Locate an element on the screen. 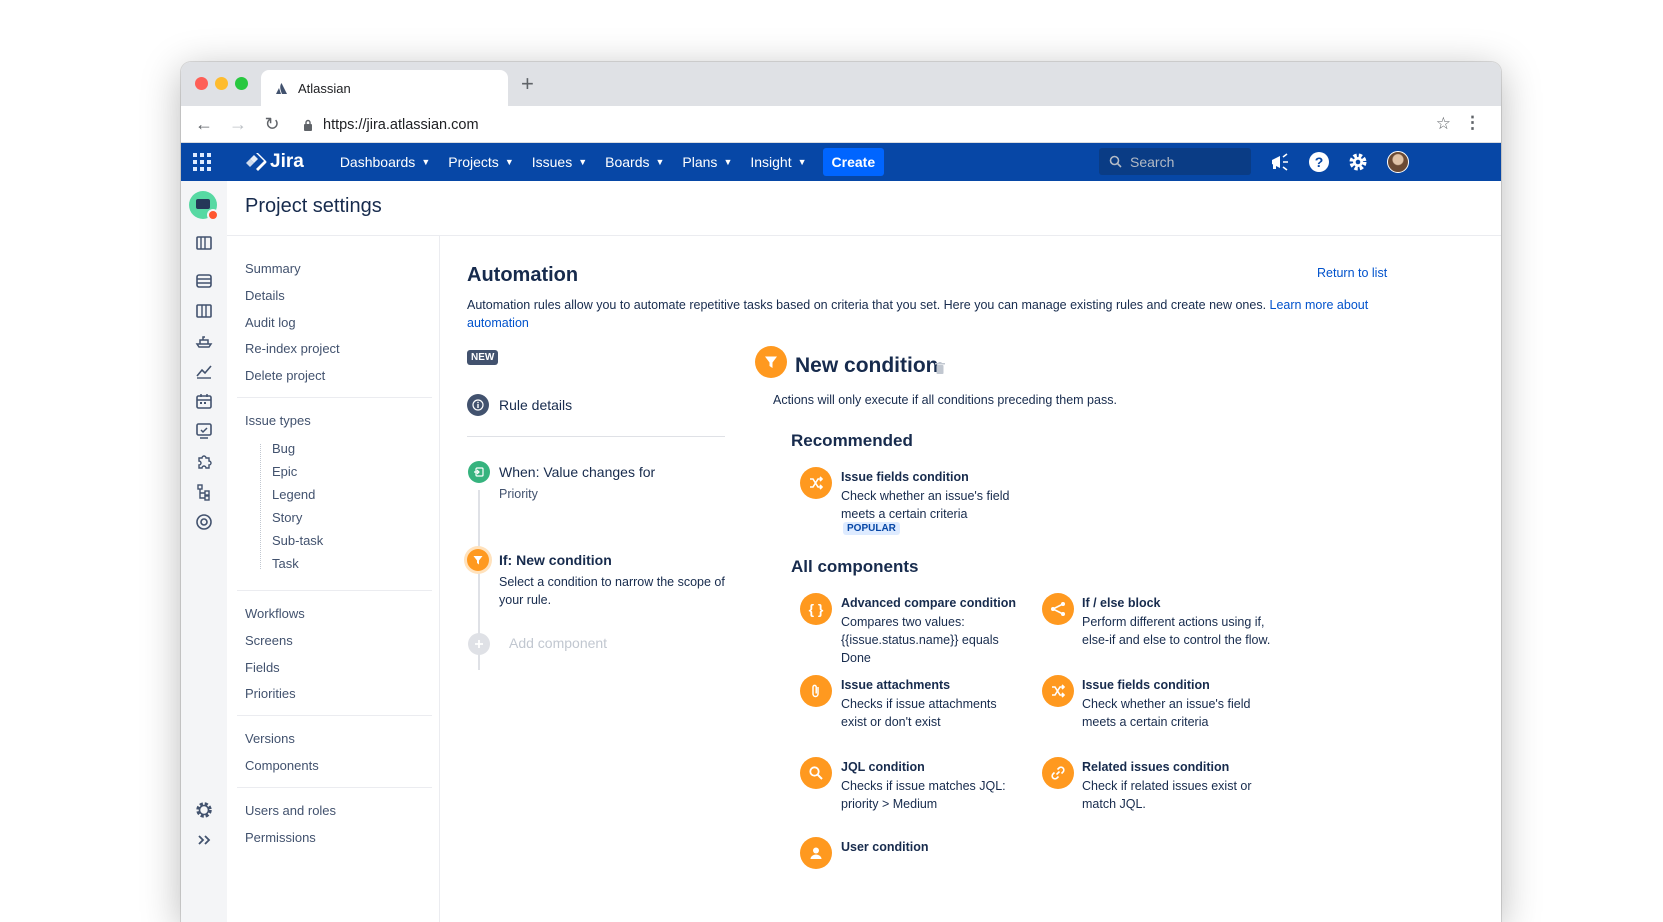 The image size is (1663, 922). all-components-heading: All components is located at coordinates (855, 566).